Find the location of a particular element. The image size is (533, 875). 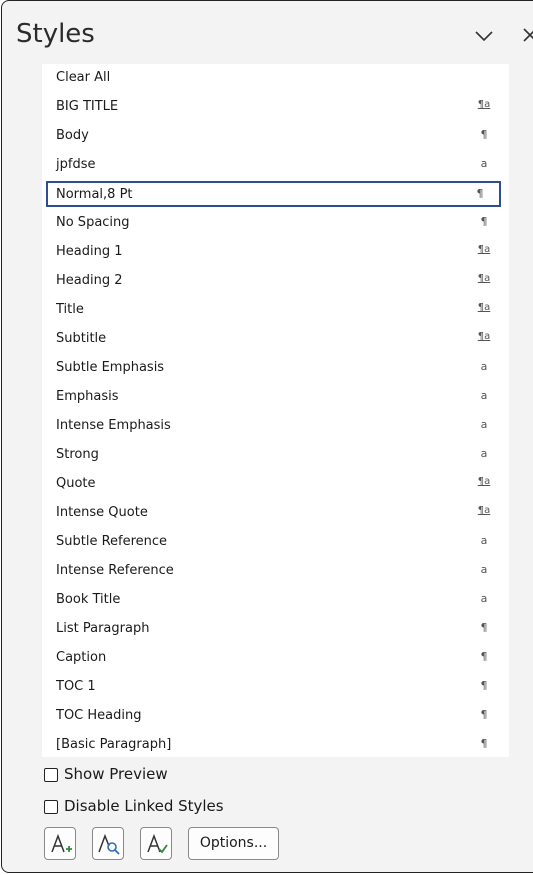

style-item-label: Title is located at coordinates (70, 309).